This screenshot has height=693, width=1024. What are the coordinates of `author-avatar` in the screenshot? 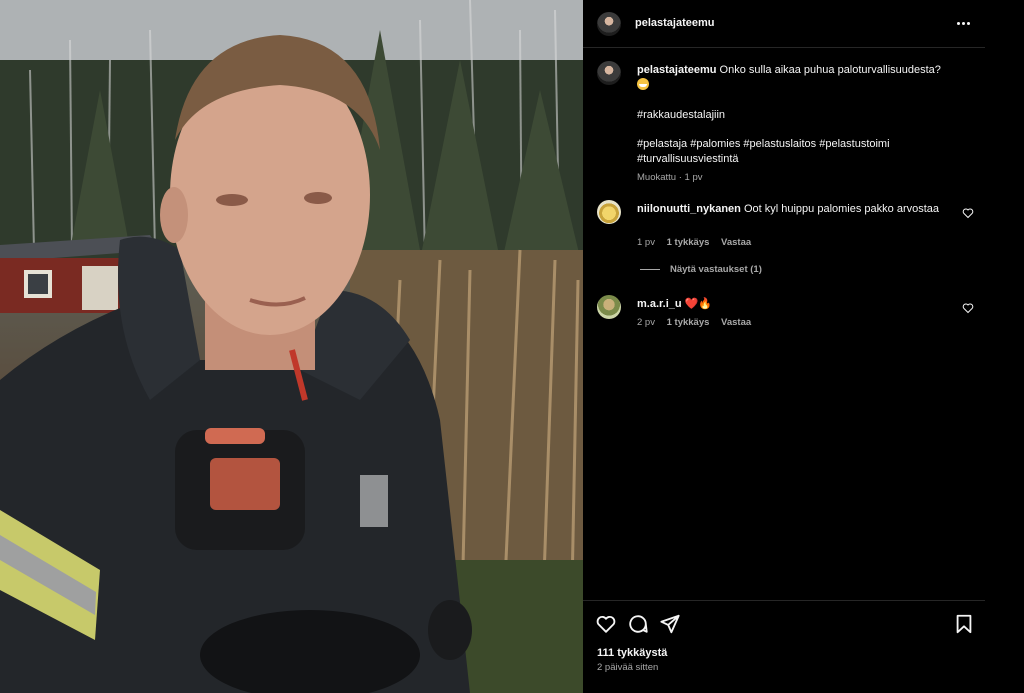 It's located at (609, 24).